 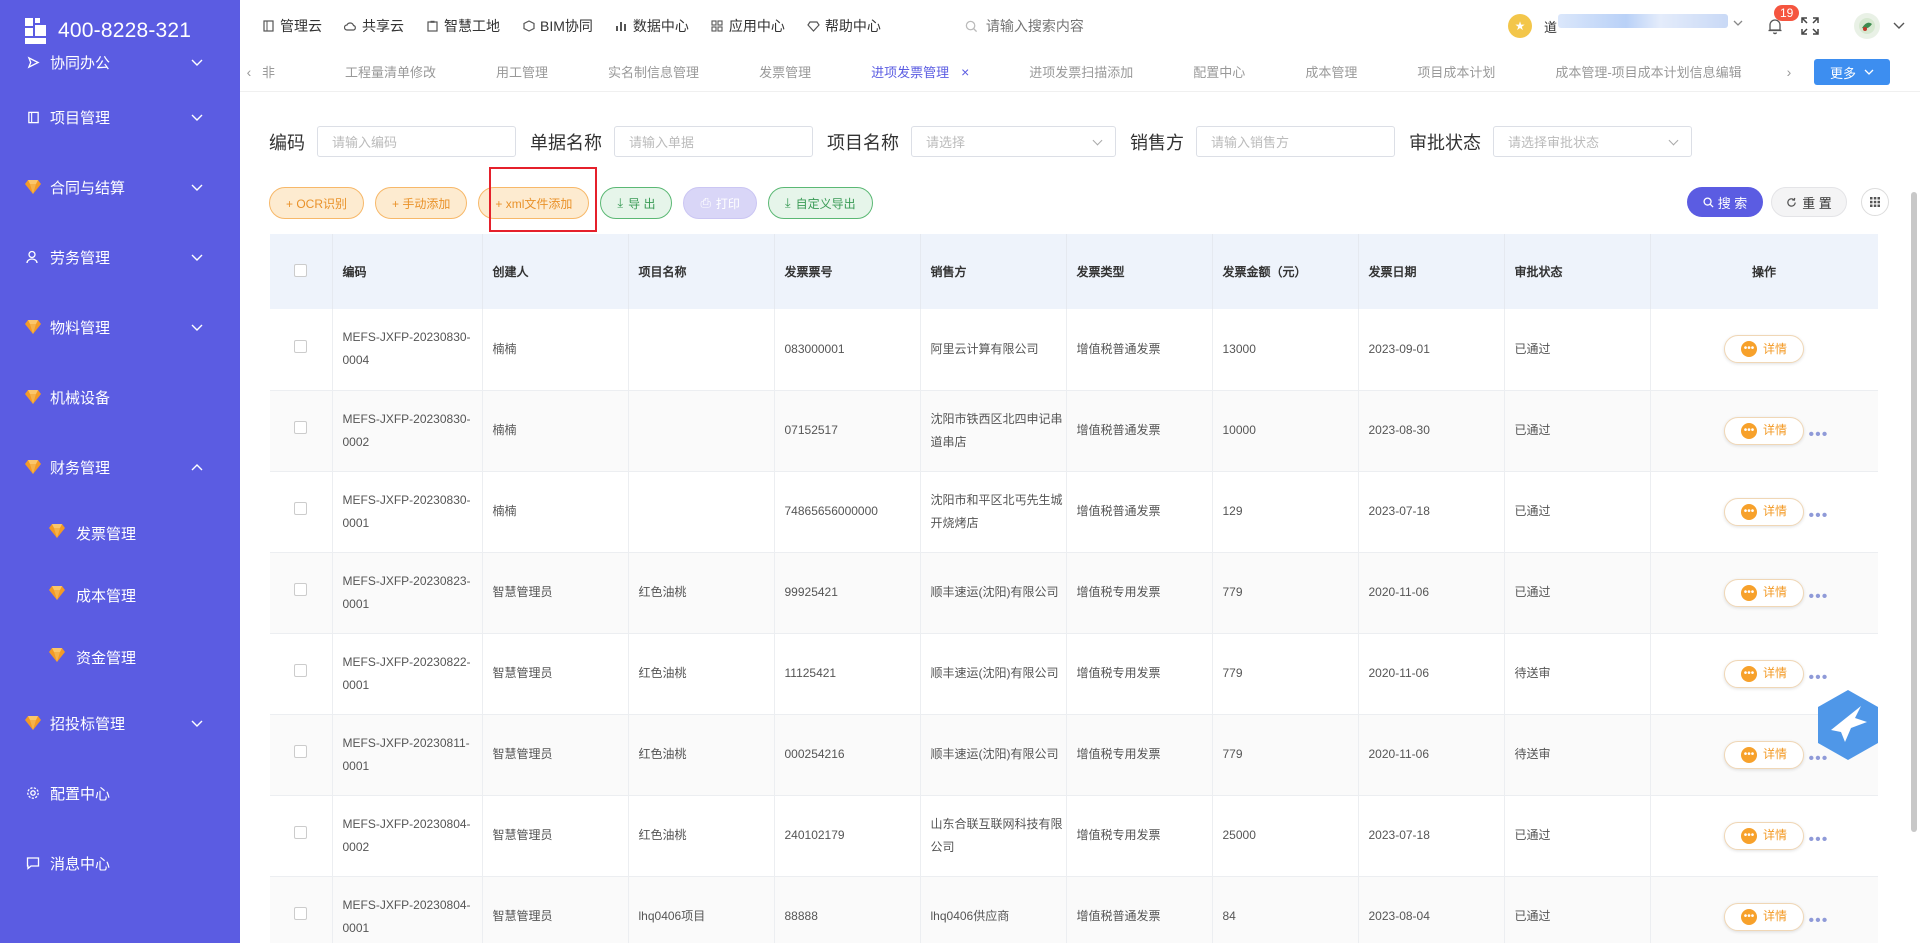 What do you see at coordinates (120, 657) in the screenshot?
I see `sidebar-sub-item: 资金管理` at bounding box center [120, 657].